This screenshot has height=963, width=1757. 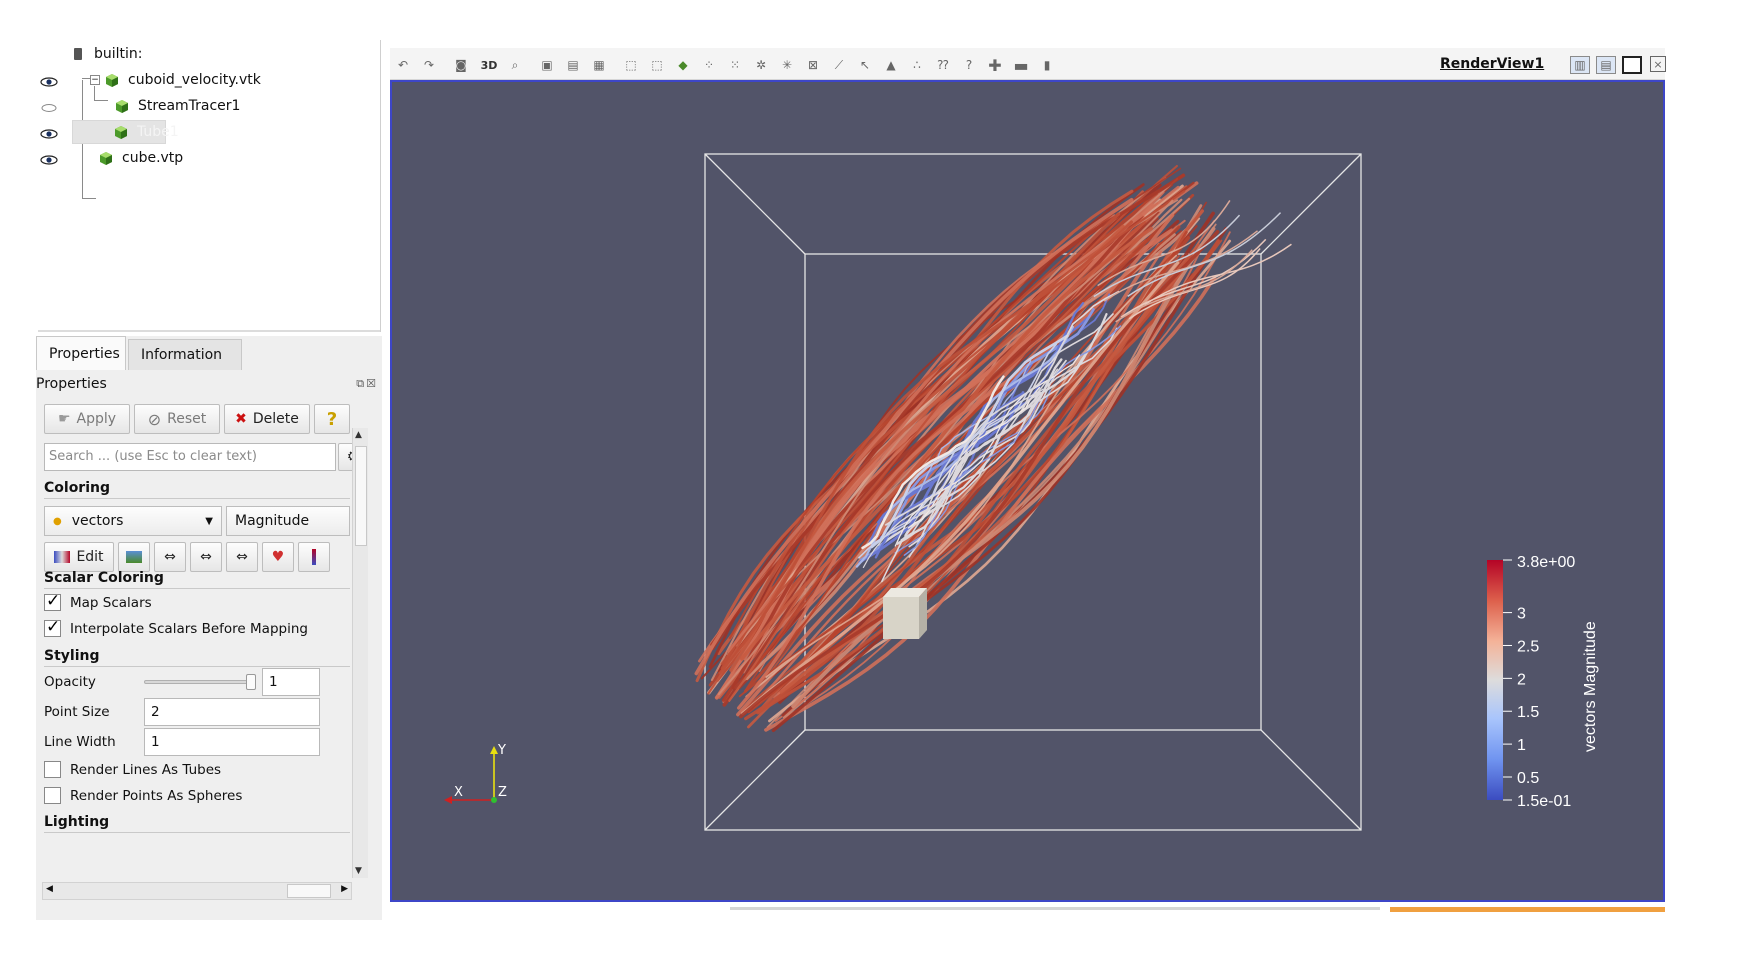 What do you see at coordinates (78, 54) in the screenshot?
I see `server-icon` at bounding box center [78, 54].